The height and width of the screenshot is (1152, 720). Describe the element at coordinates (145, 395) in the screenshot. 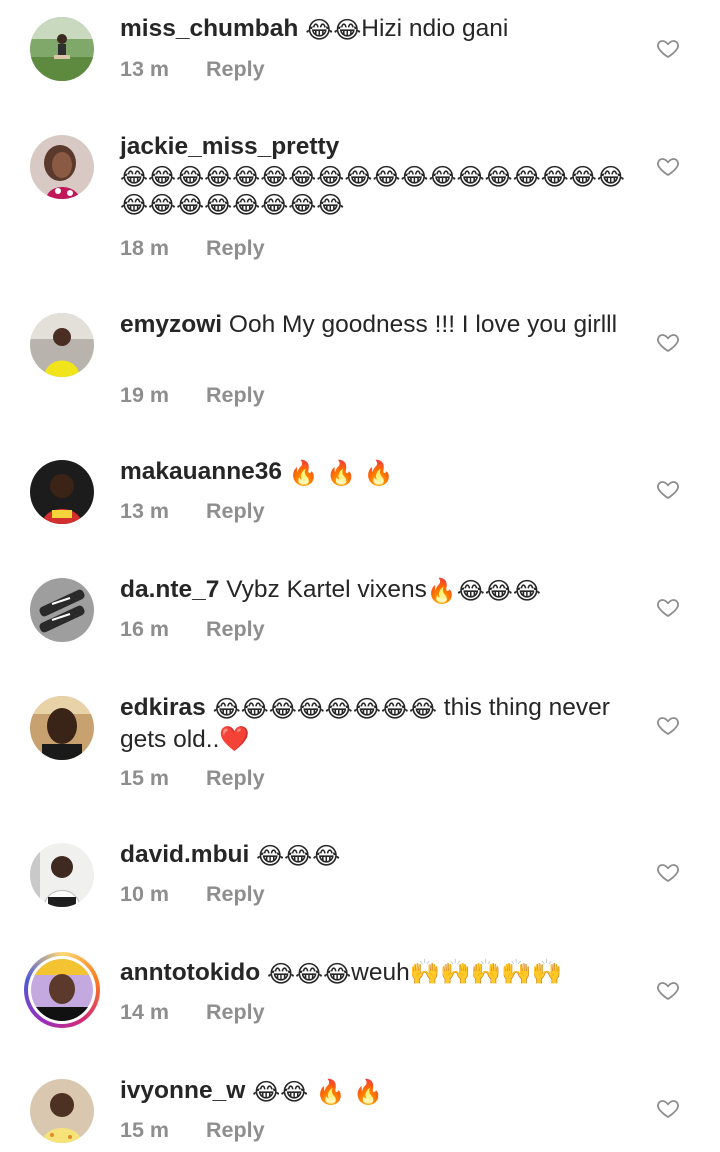

I see `comment-timestamp: 19 m` at that location.